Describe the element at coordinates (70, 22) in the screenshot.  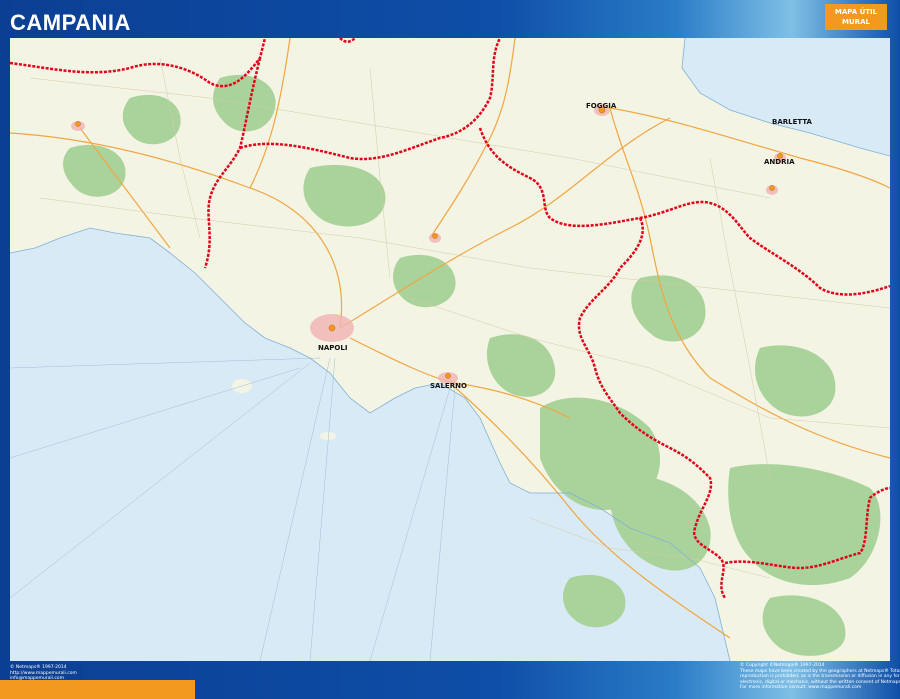
I see `map-title: CAMPANIA` at that location.